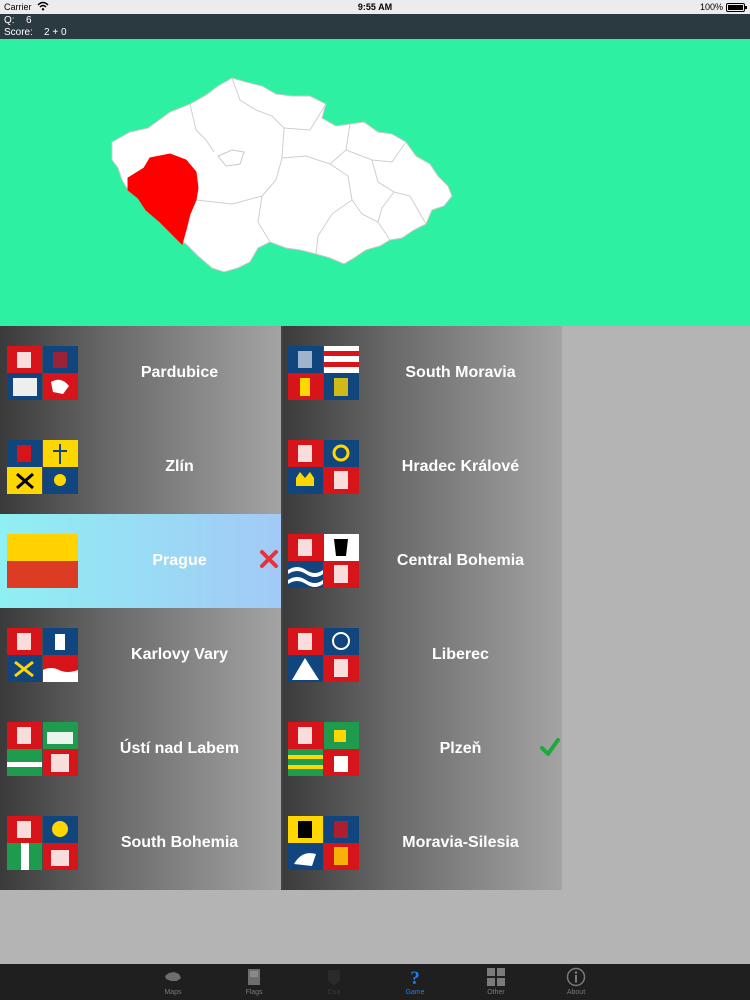 The image size is (750, 1000). I want to click on tab-other: Other, so click(496, 982).